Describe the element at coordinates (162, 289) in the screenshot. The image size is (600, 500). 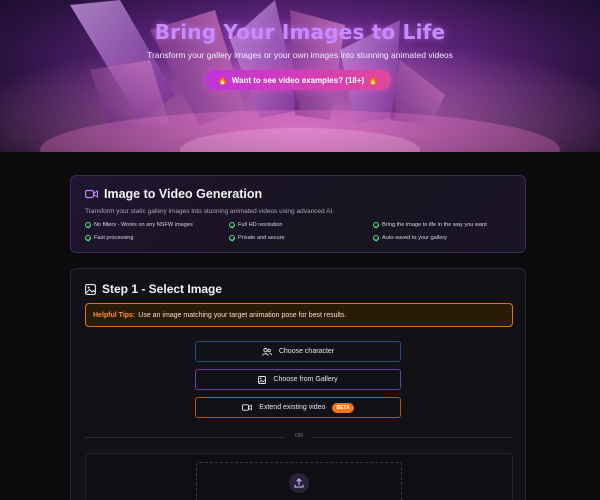
I see `step-title: Step 1 - Select Image` at that location.